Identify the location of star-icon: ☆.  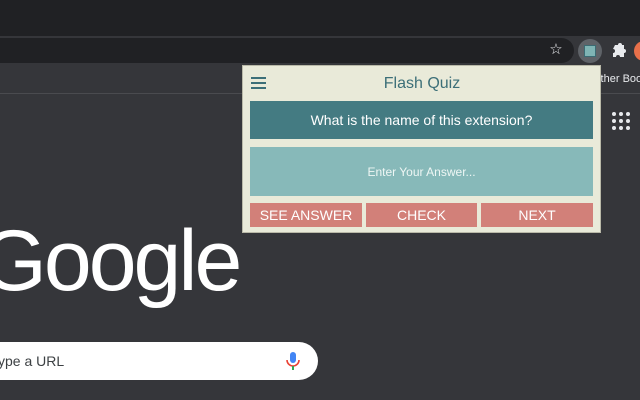
(556, 50).